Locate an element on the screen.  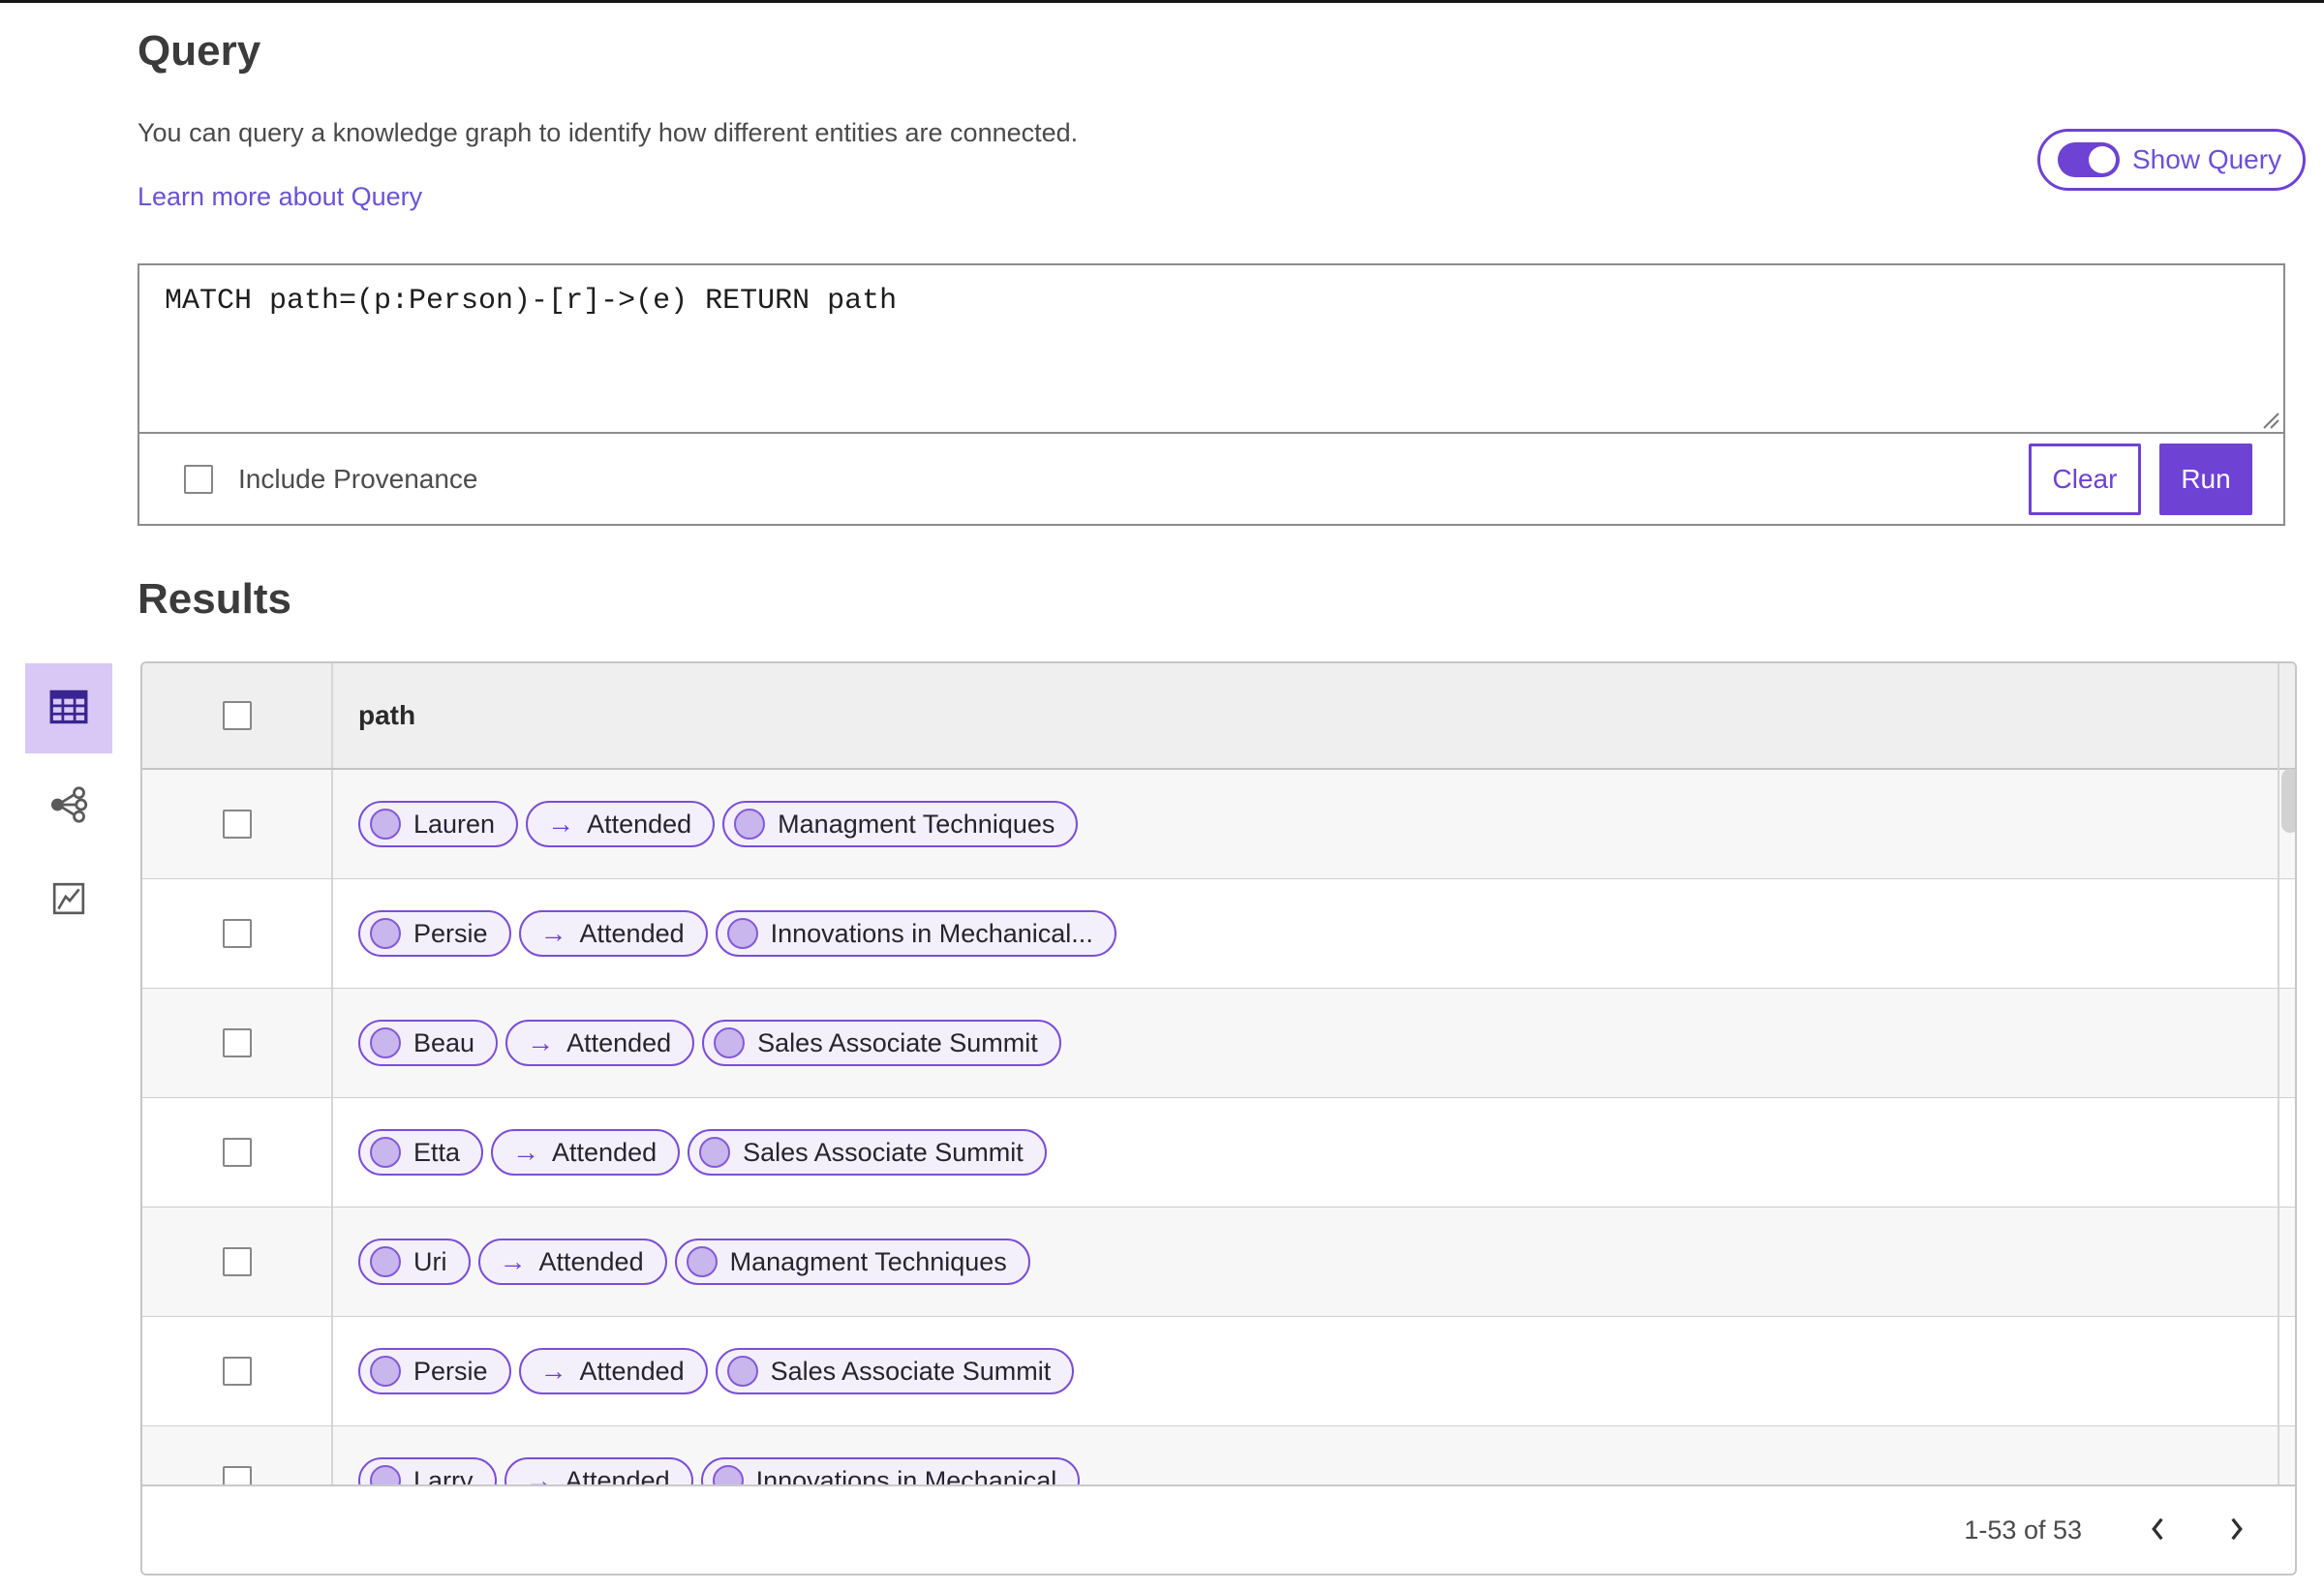
results-view-rail is located at coordinates (68, 792).